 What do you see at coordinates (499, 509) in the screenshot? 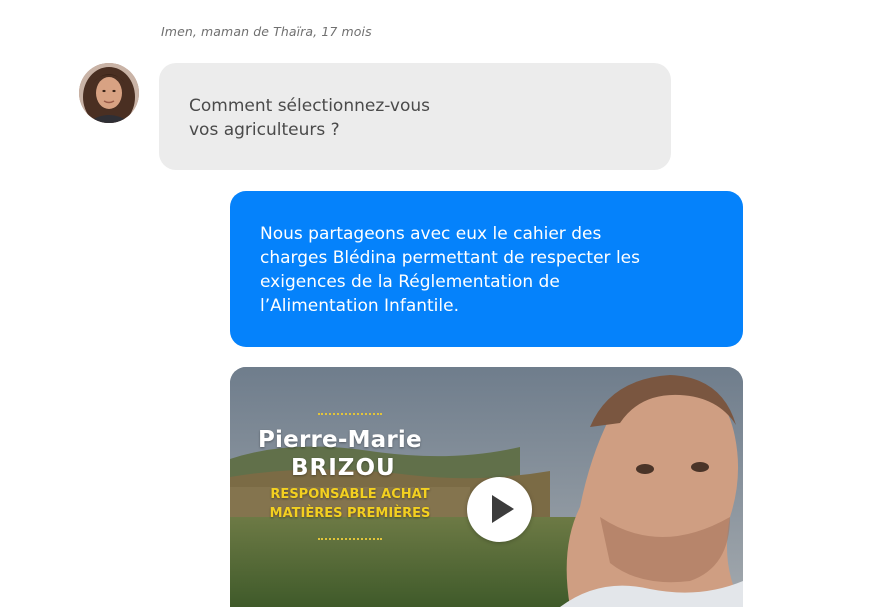
I see `play-icon` at bounding box center [499, 509].